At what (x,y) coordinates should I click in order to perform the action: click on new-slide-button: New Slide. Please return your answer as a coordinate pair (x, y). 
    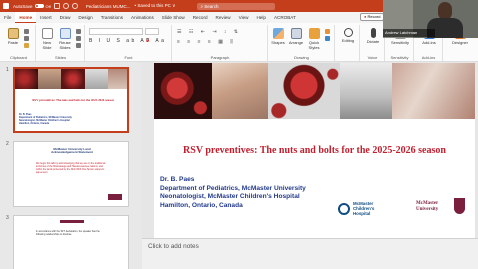
    Looking at the image, I should click on (47, 39).